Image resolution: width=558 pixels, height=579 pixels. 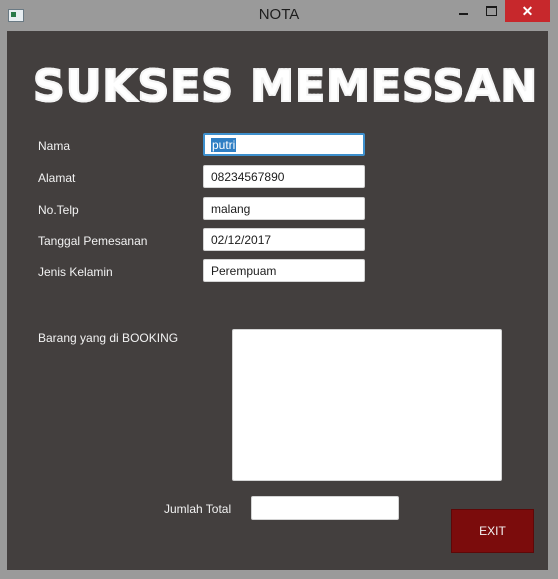 I want to click on maximize-button, so click(x=491, y=11).